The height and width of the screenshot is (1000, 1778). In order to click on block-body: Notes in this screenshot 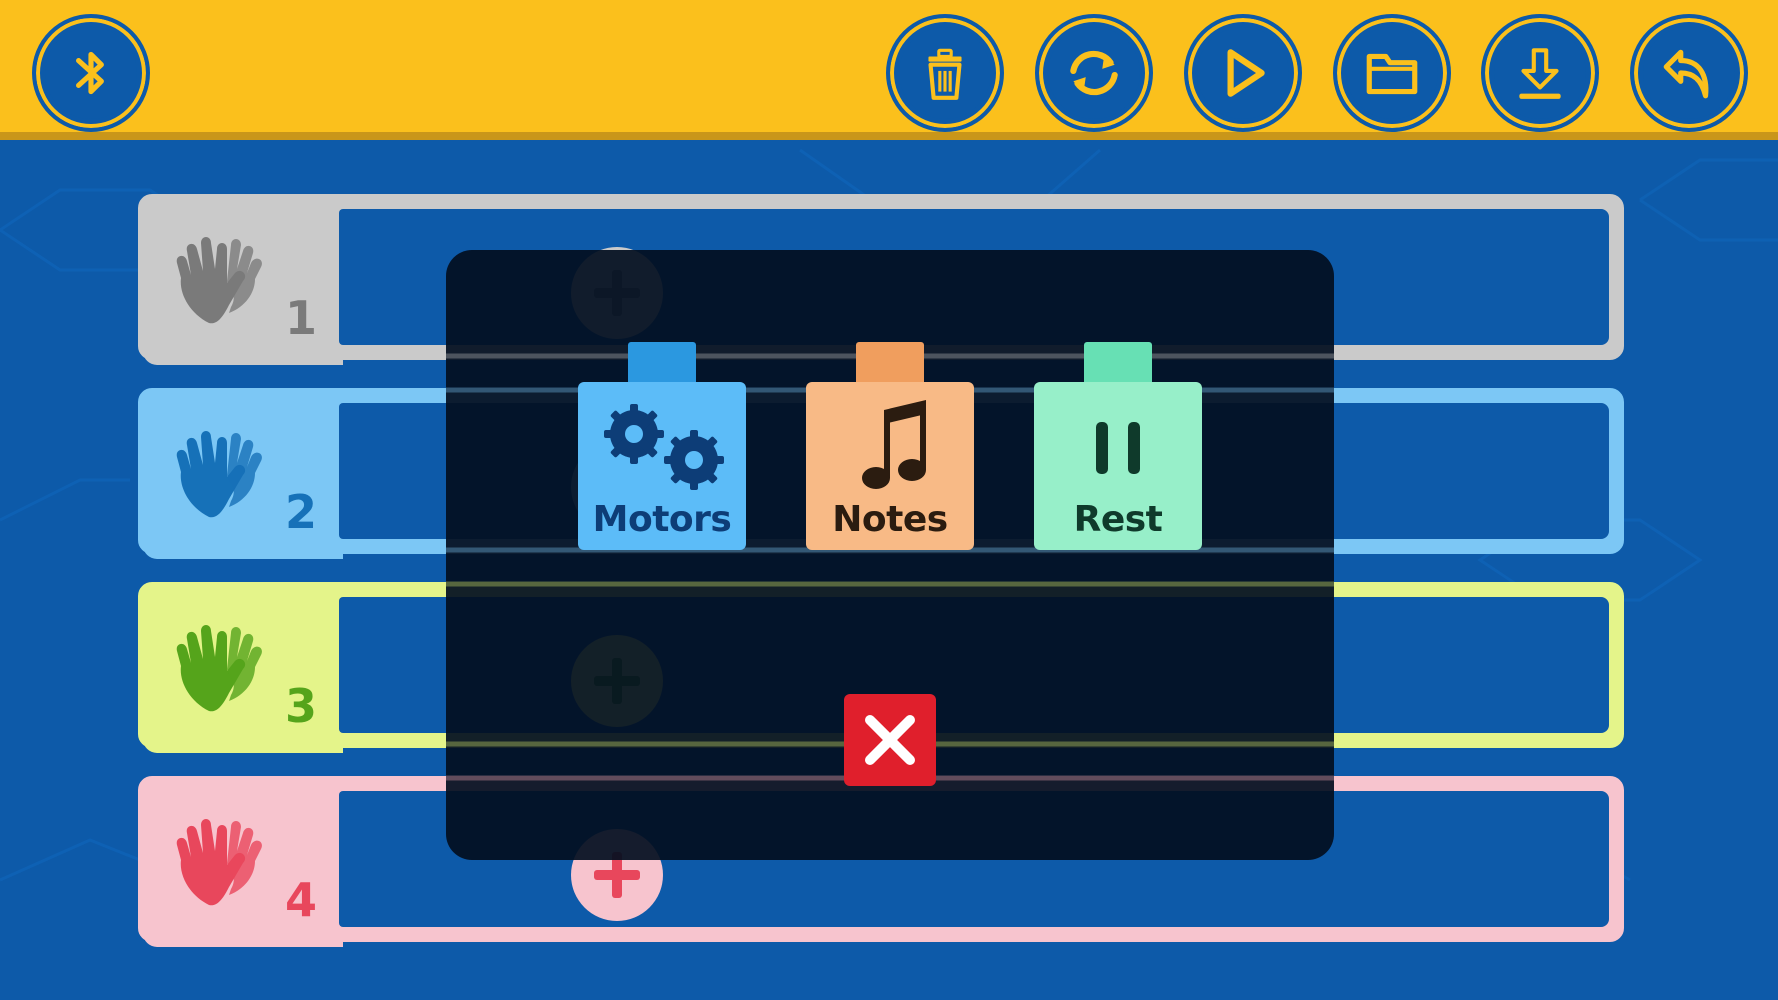, I will do `click(890, 466)`.